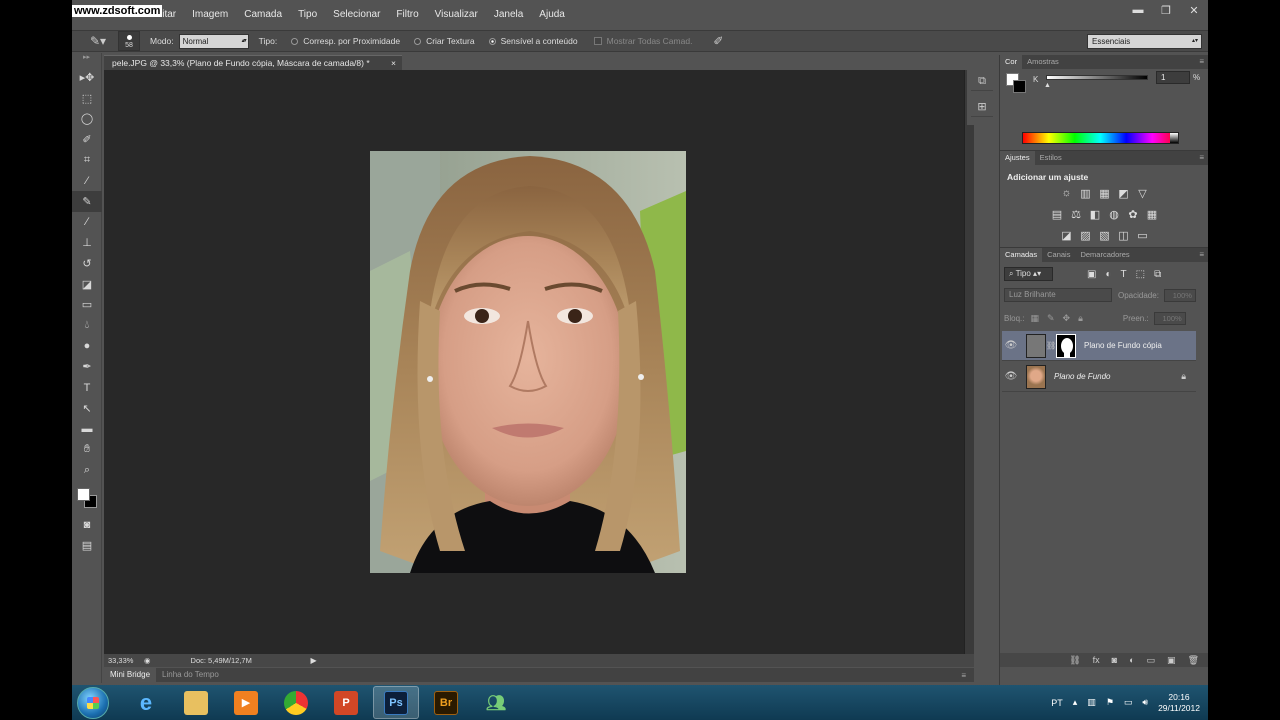 The height and width of the screenshot is (720, 1280). Describe the element at coordinates (196, 702) in the screenshot. I see `taskbar-file-explorer` at that location.